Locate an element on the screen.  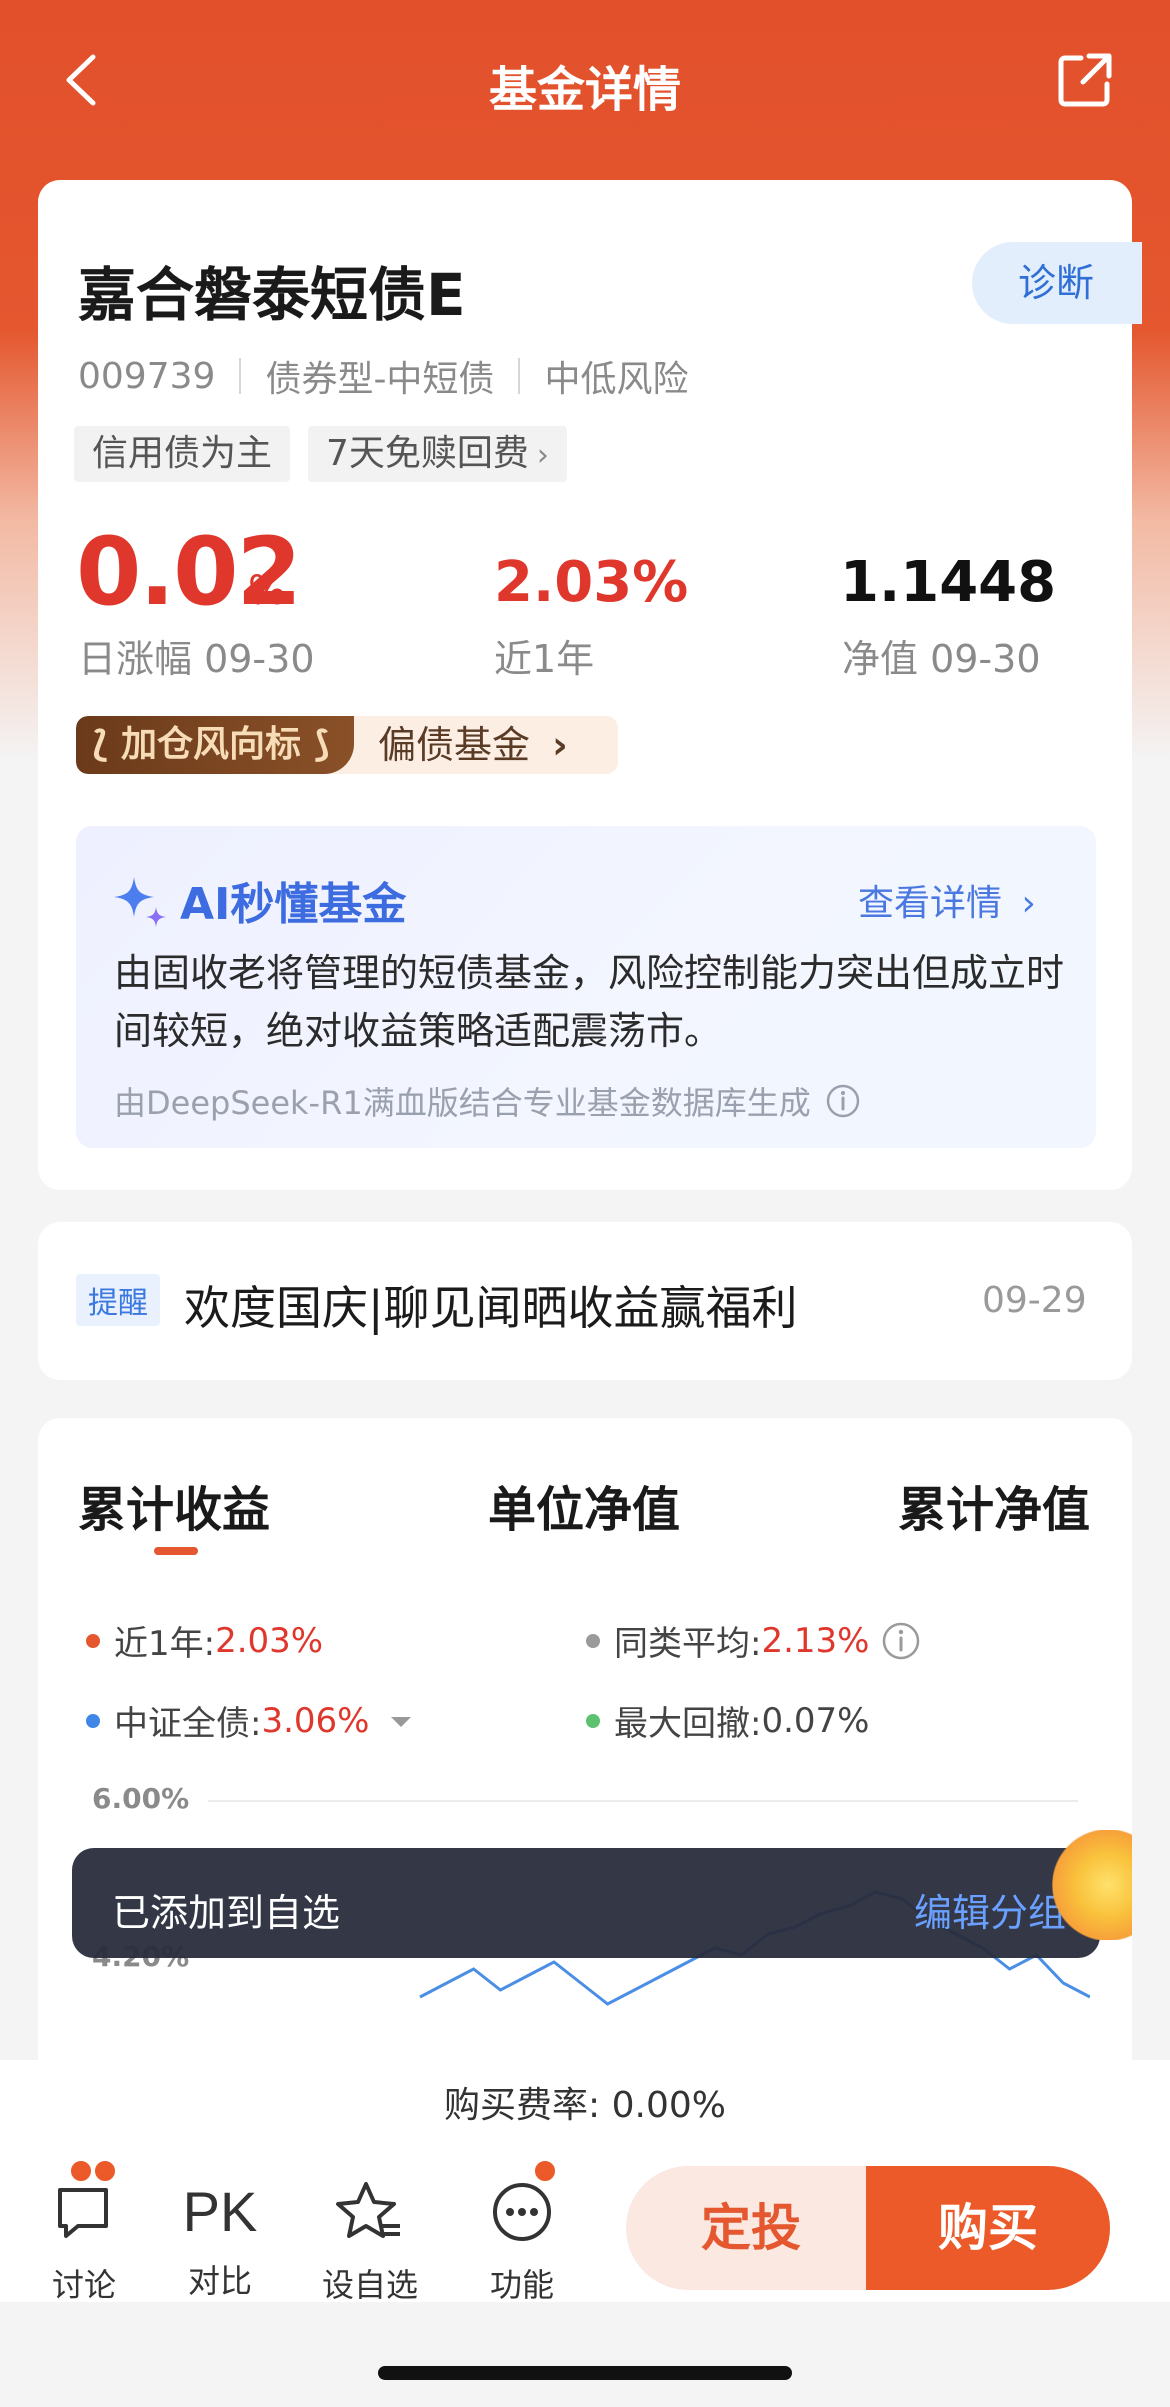
position-indicator-banner: ⟅ 加仓风向标 ⟆ 偏债基金 › is located at coordinates (347, 745).